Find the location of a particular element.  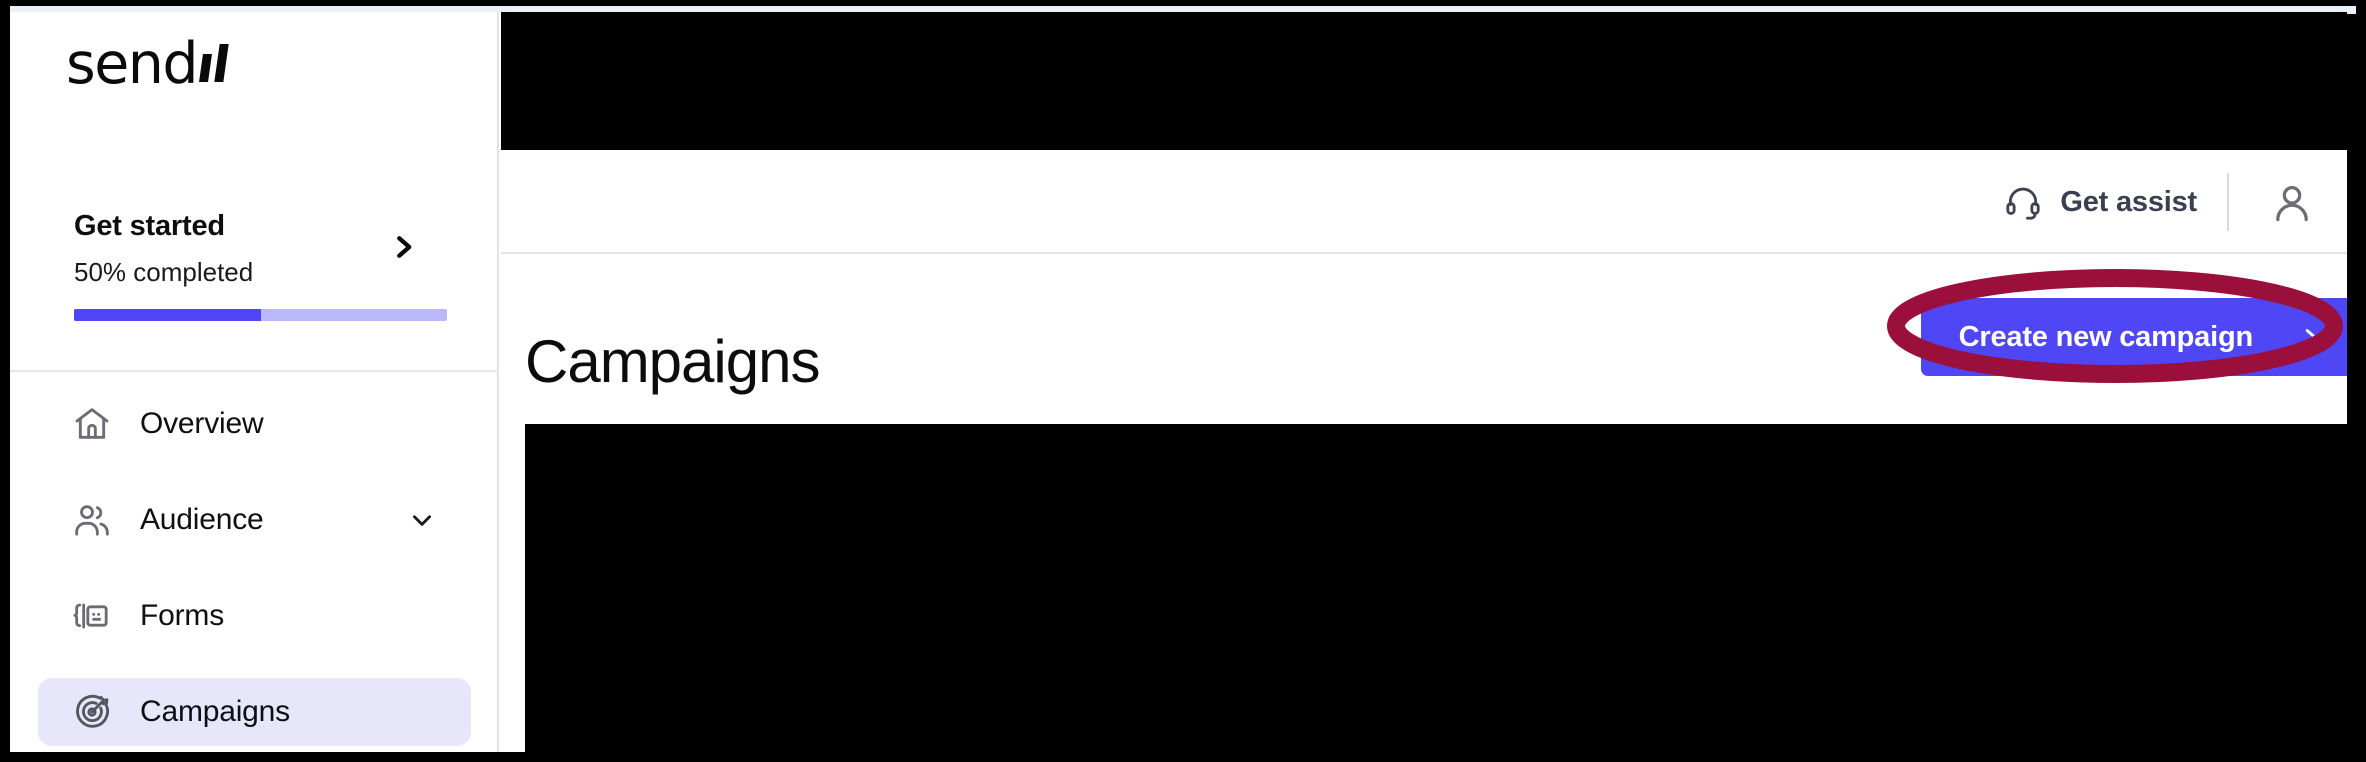

create-new-campaign-button: Create new campaign is located at coordinates (2133, 337).